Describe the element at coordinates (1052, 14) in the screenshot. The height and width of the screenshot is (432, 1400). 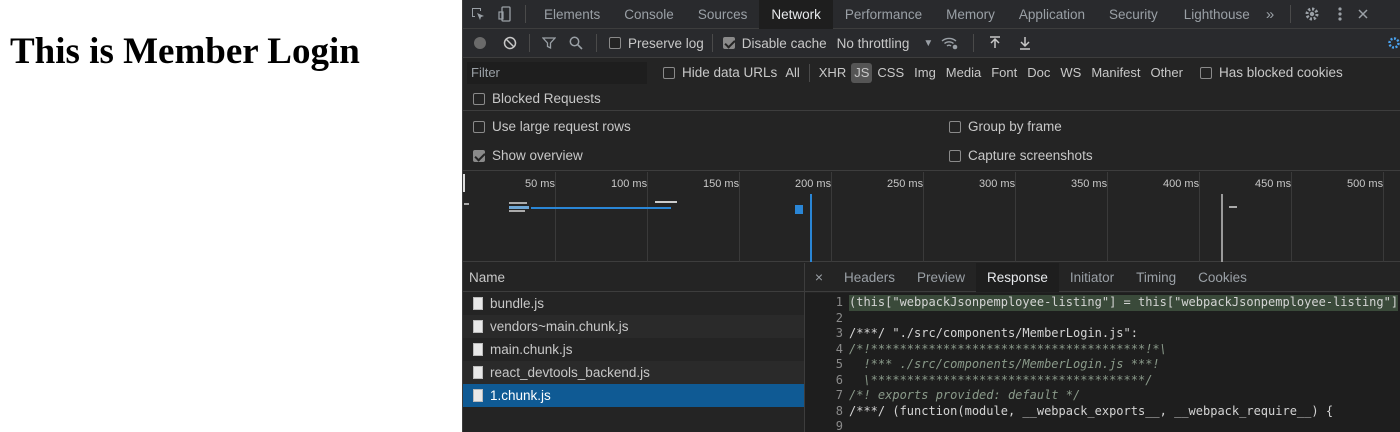
I see `tab-application: Application` at that location.